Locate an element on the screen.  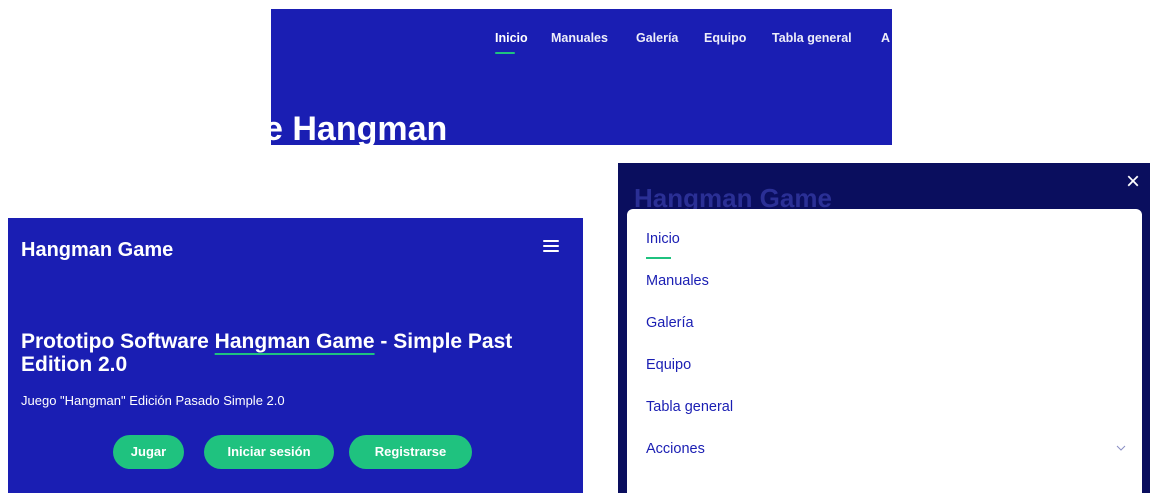
menu-item-acciones: Acciones is located at coordinates (675, 449).